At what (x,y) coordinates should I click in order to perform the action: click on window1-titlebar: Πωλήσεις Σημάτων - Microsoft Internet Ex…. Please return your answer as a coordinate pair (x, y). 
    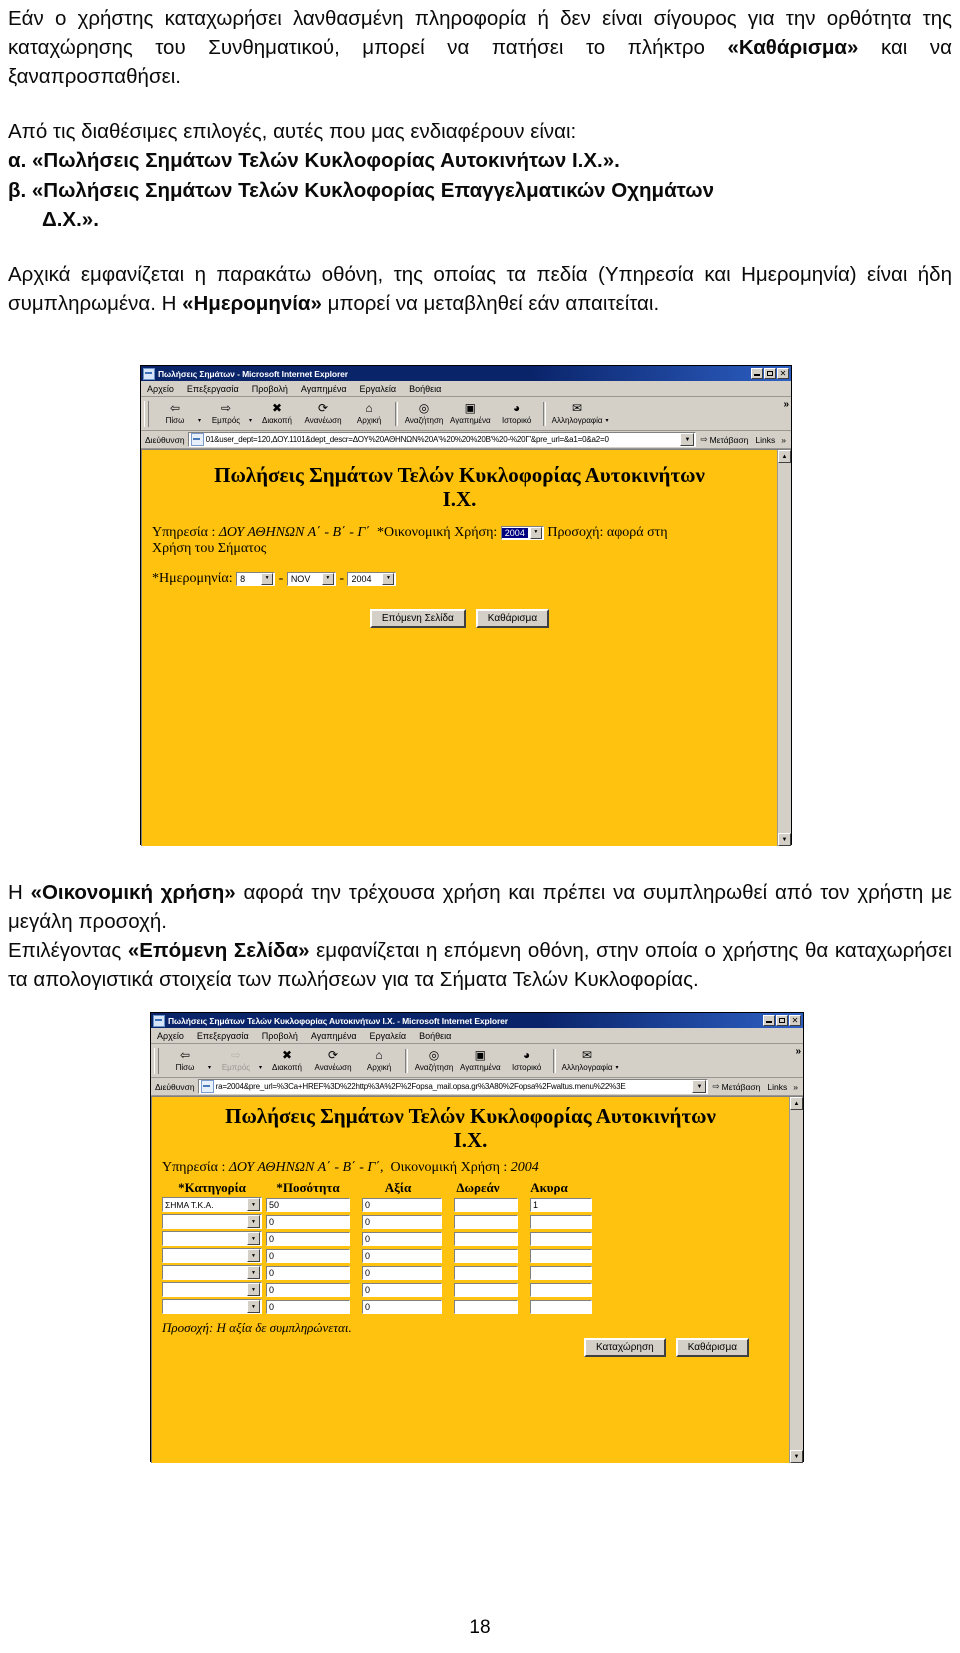
    Looking at the image, I should click on (466, 373).